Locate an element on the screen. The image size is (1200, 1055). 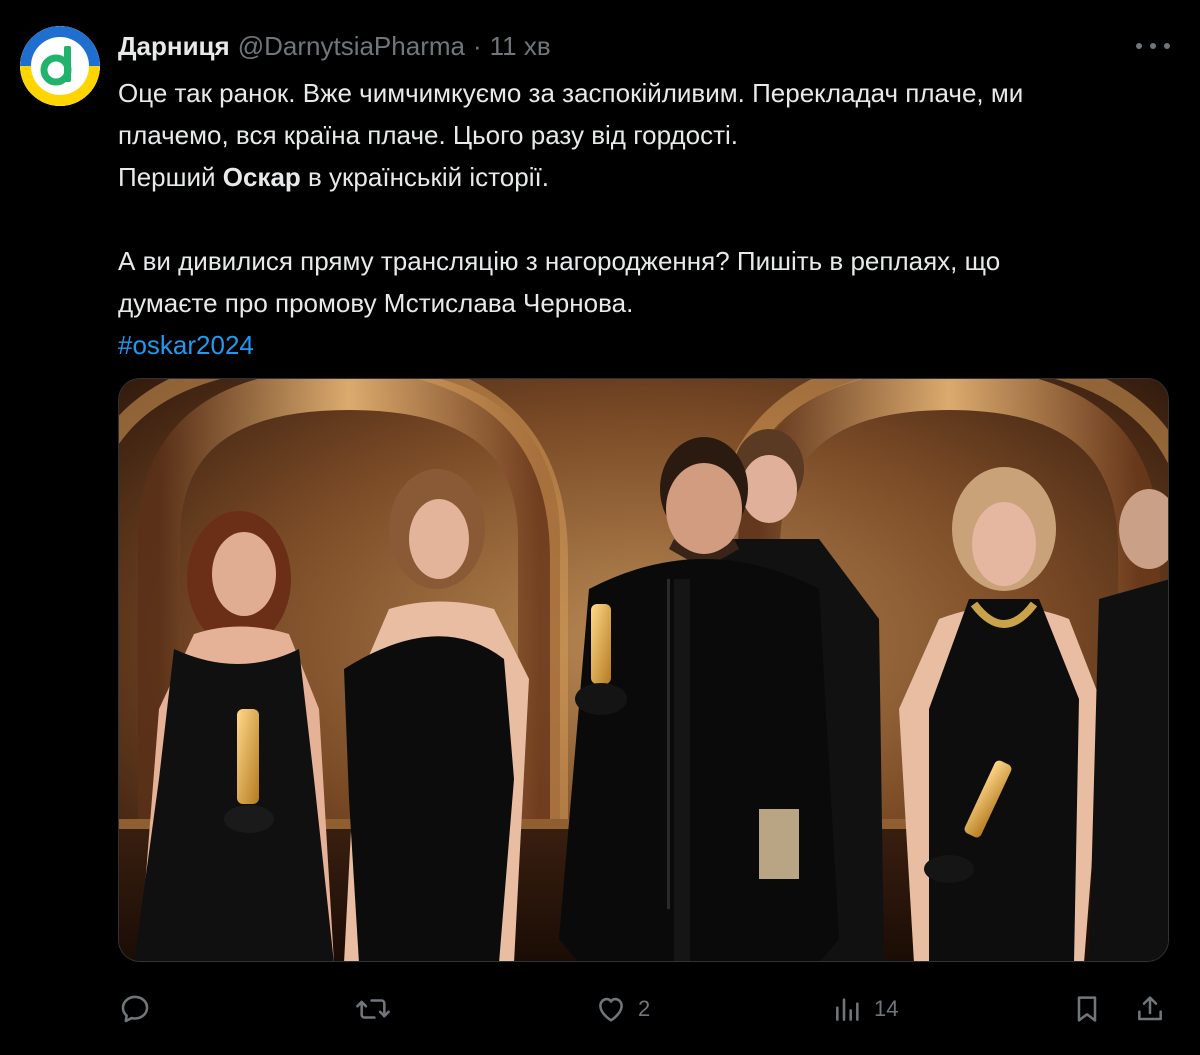
text-line: думаєте про промову Мстислава Чернова. is located at coordinates (376, 303).